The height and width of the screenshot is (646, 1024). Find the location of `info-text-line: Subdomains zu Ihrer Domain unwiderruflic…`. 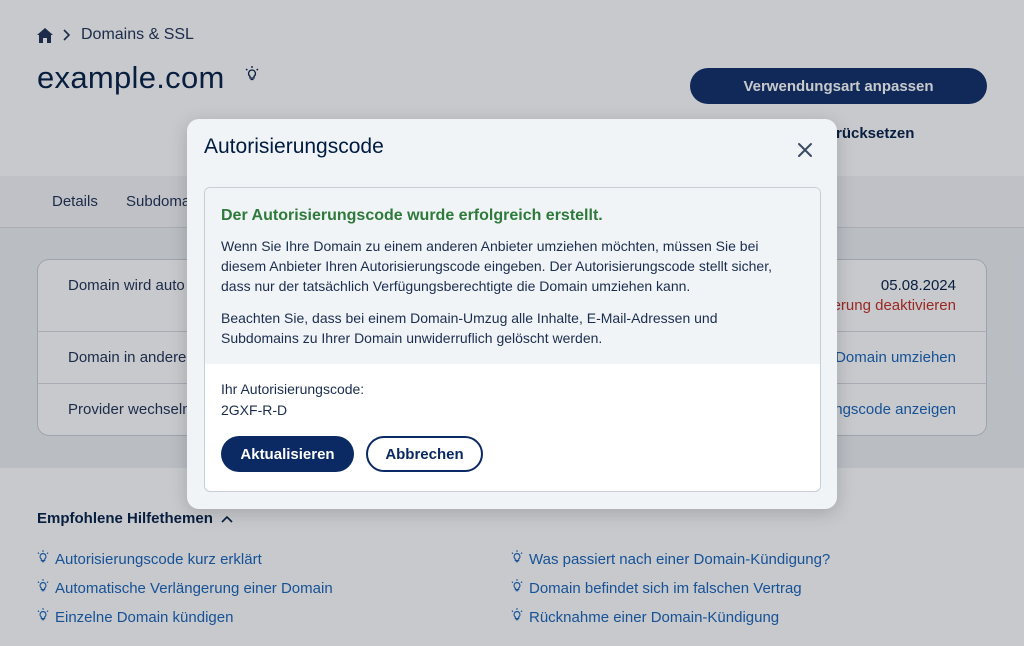

info-text-line: Subdomains zu Ihrer Domain unwiderruflic… is located at coordinates (412, 338).